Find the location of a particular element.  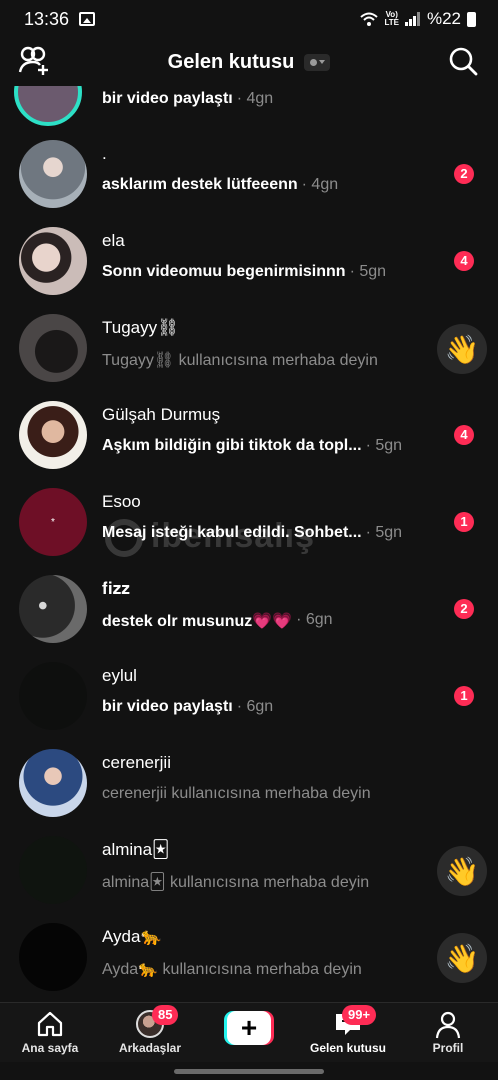

home-icon is located at coordinates (50, 1024).